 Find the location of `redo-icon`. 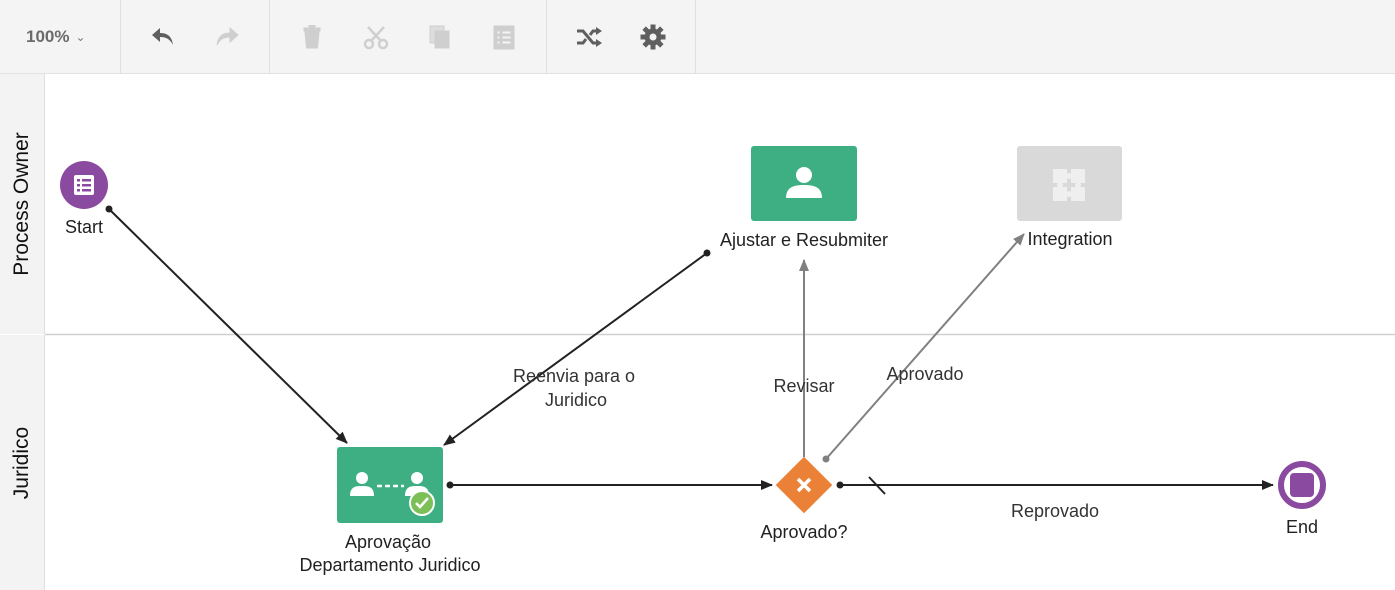

redo-icon is located at coordinates (227, 36).